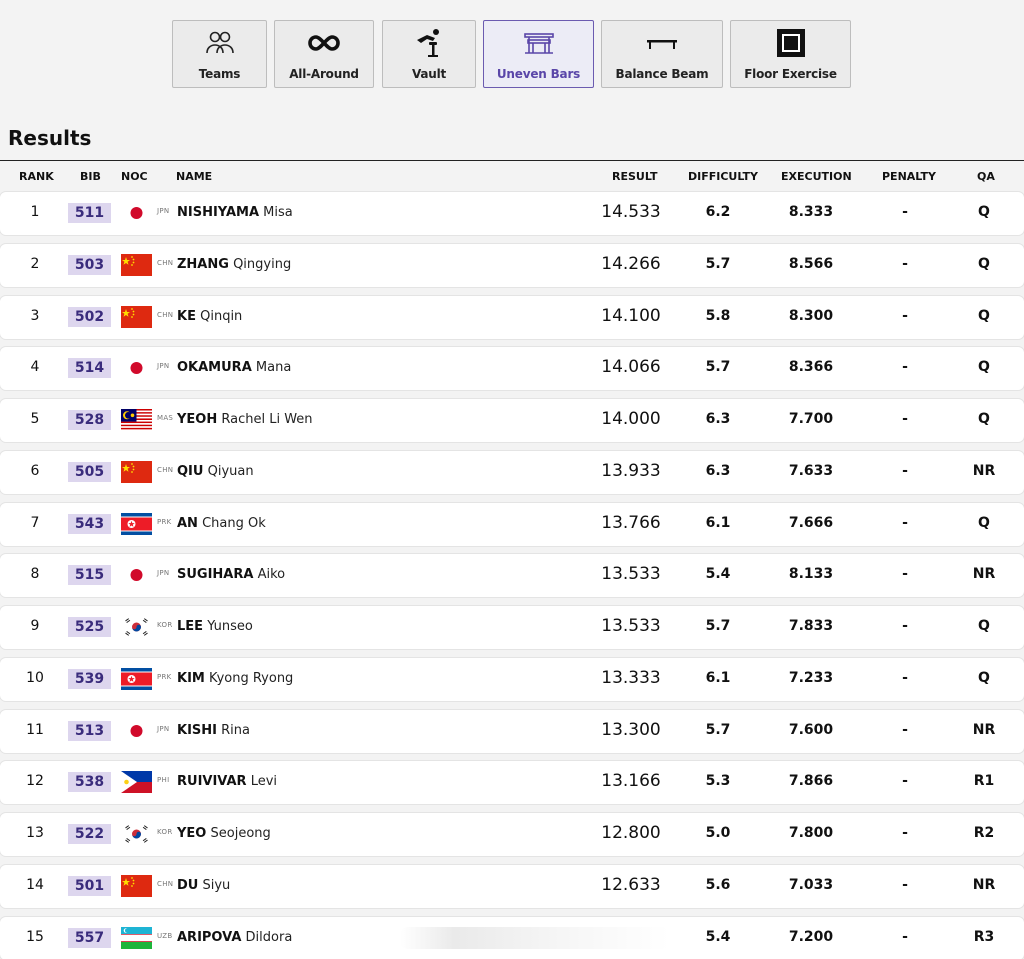  What do you see at coordinates (512, 783) in the screenshot?
I see `table-row: 12 538 PHI RUIVIVAR Levi 13.166 5.3 7.866 - R1` at bounding box center [512, 783].